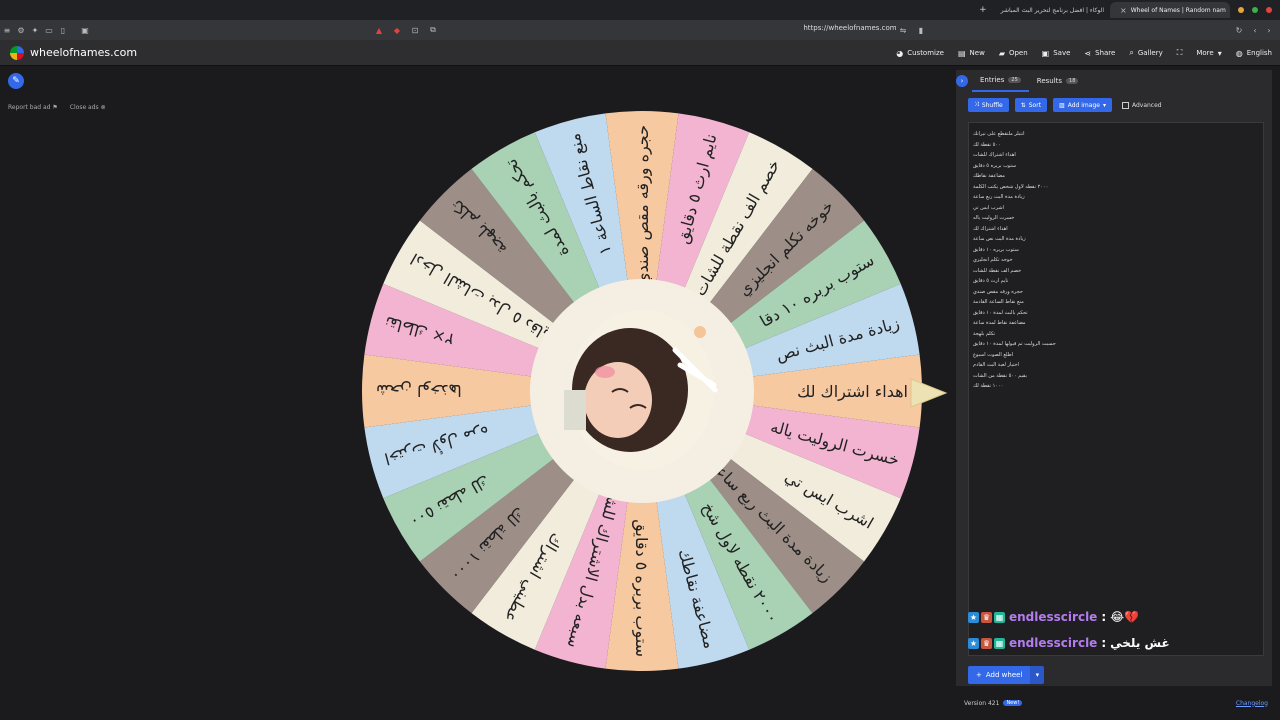  Describe the element at coordinates (1000, 312) in the screenshot. I see `entry-line: تحكم بالبث لمدة ١٠ دقايق` at that location.